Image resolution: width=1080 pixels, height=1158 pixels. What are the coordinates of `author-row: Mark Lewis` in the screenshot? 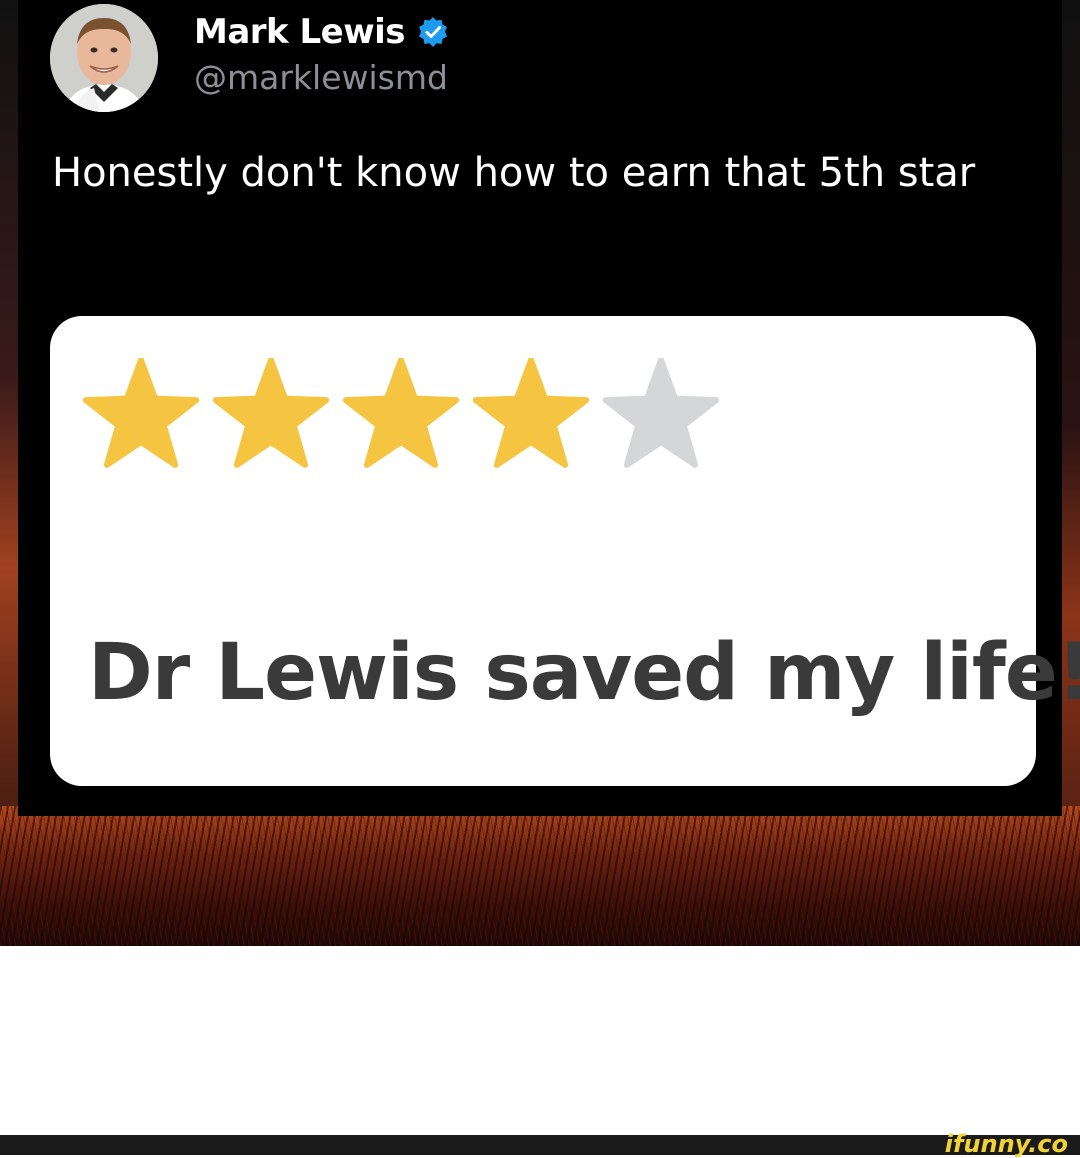 It's located at (321, 32).